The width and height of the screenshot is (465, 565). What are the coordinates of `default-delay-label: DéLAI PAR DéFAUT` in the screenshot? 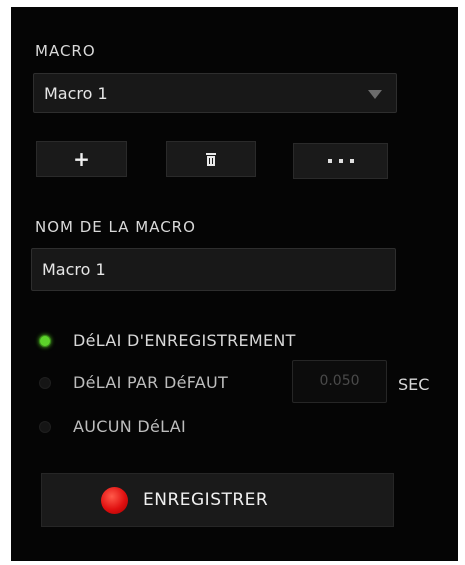 It's located at (151, 382).